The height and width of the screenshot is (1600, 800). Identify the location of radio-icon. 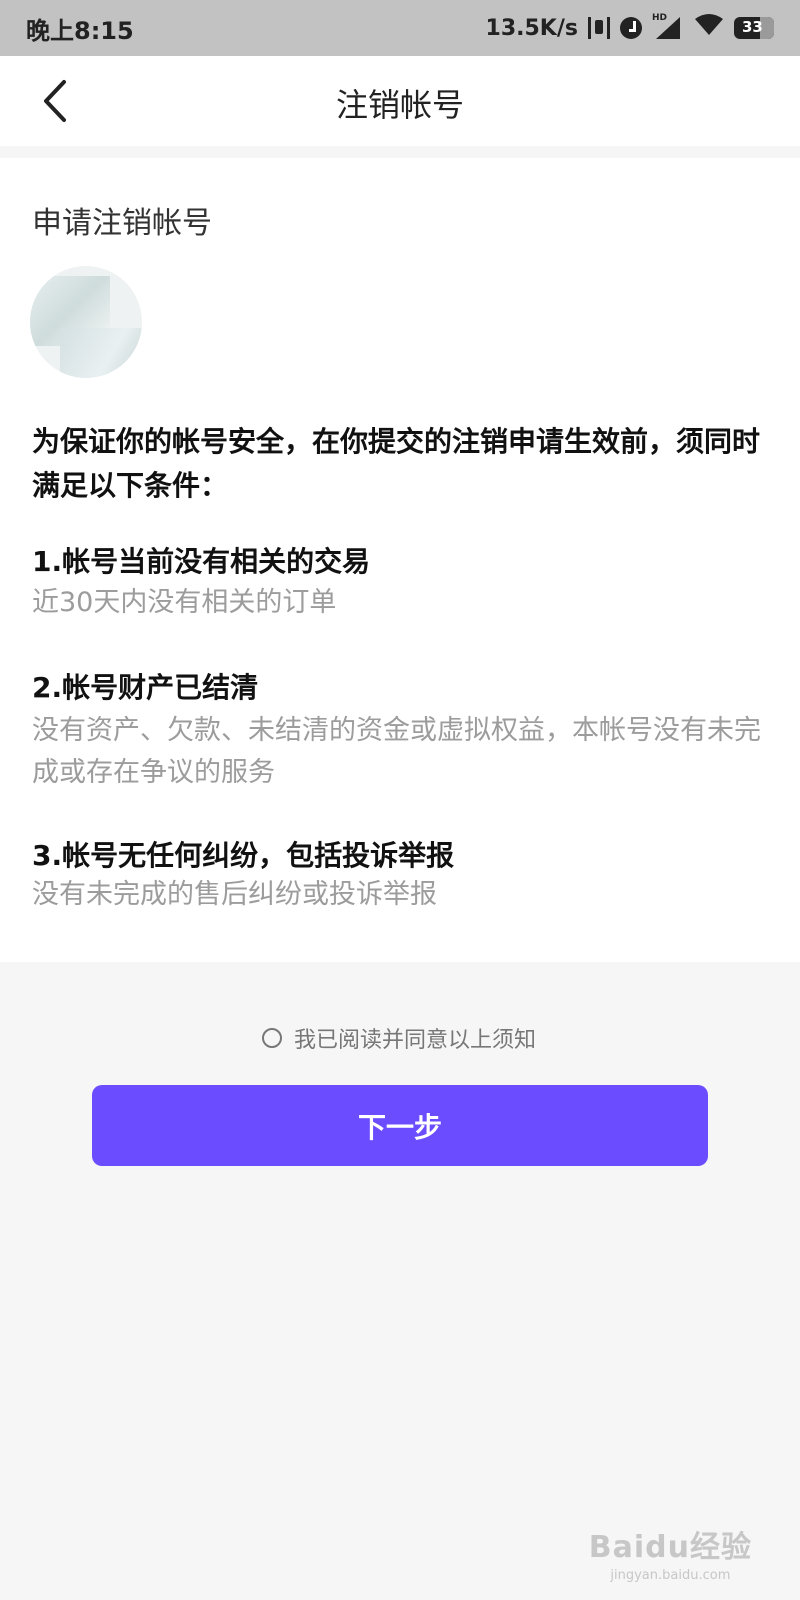
(272, 1038).